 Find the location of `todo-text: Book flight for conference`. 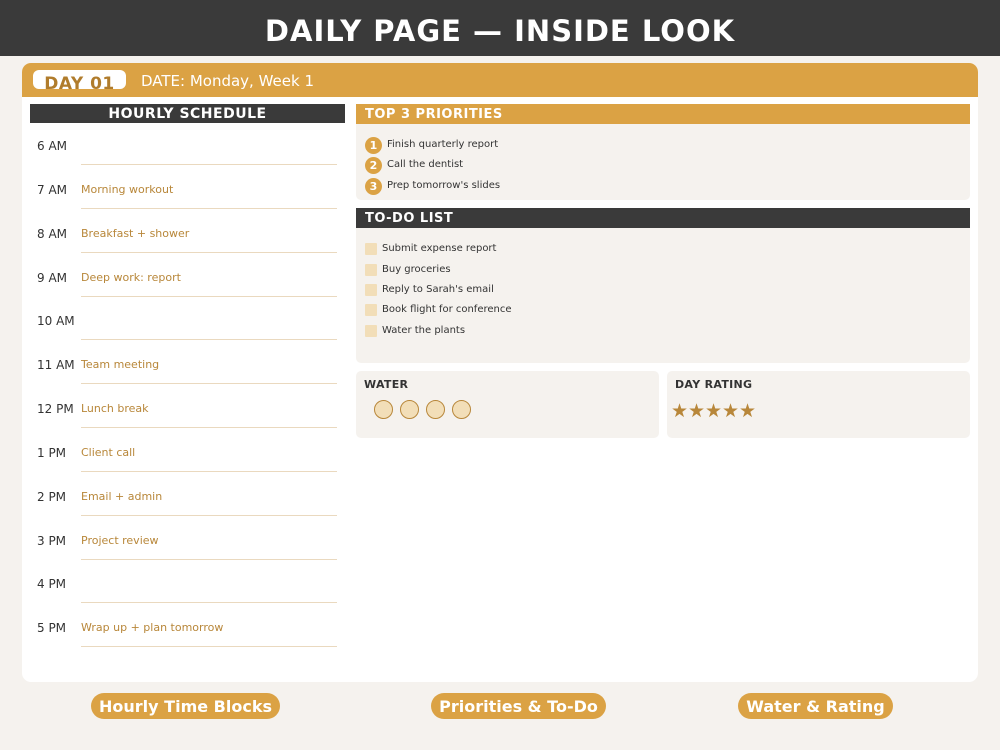

todo-text: Book flight for conference is located at coordinates (447, 309).